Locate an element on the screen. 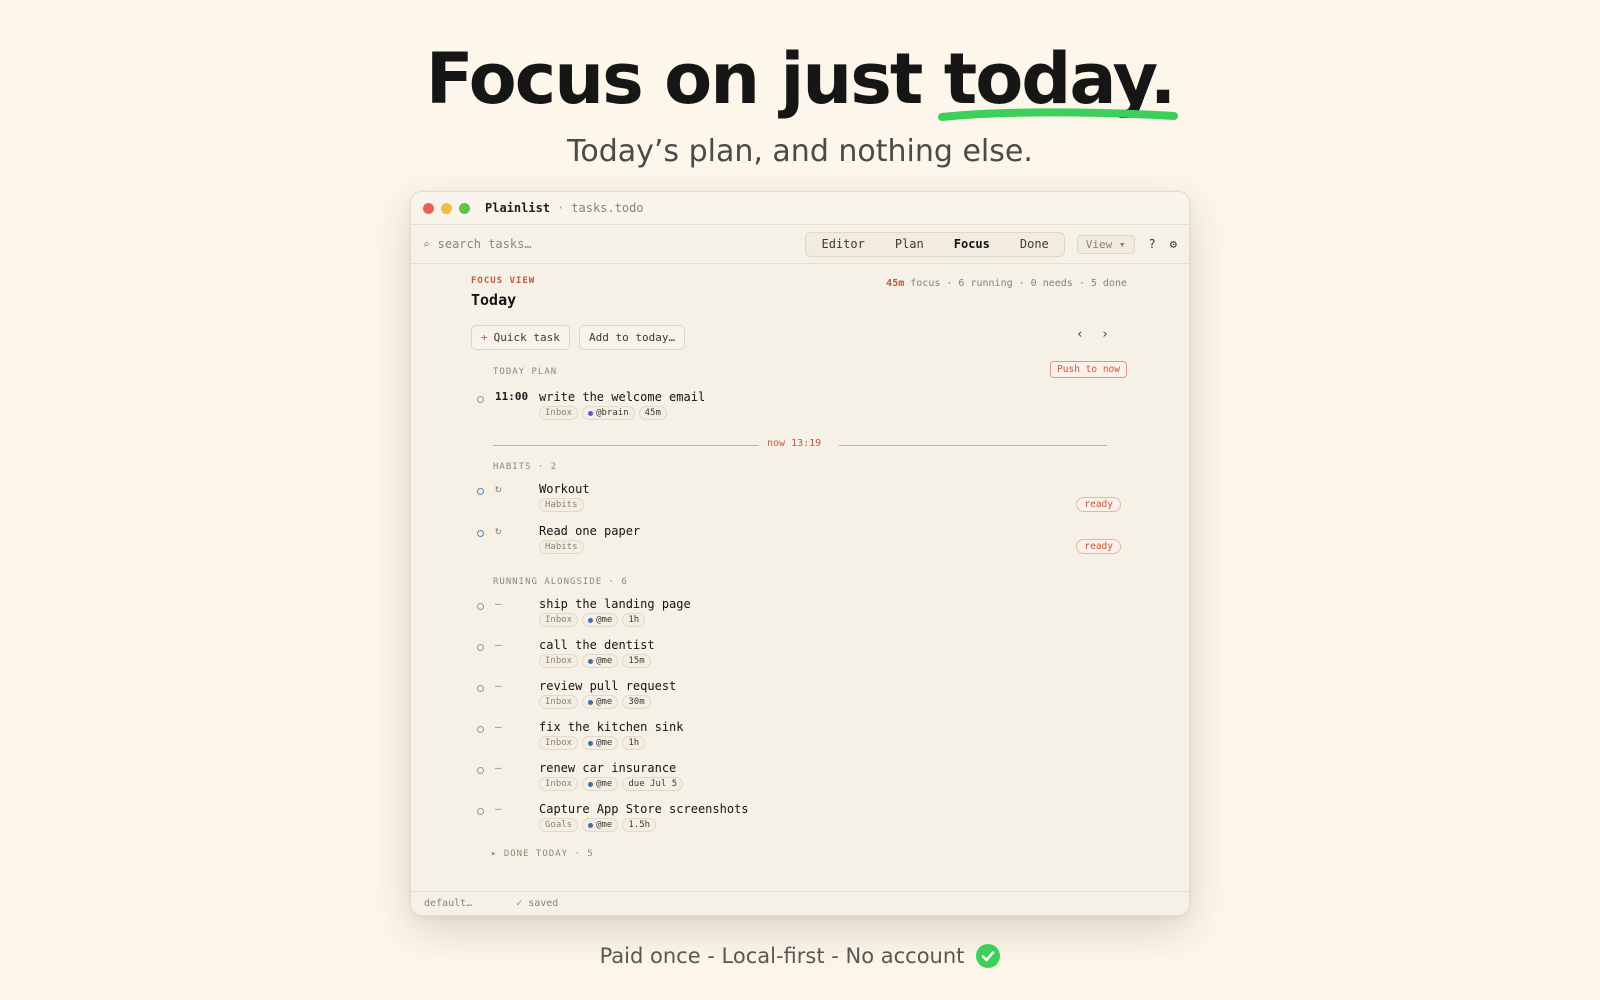 The height and width of the screenshot is (1000, 1600). task-title: review pull request is located at coordinates (608, 686).